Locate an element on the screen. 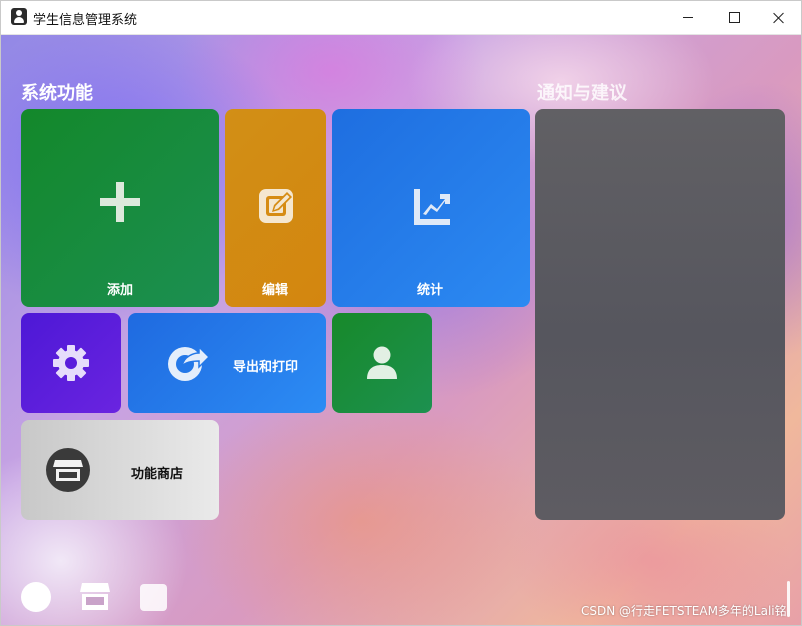  close-button is located at coordinates (778, 17).